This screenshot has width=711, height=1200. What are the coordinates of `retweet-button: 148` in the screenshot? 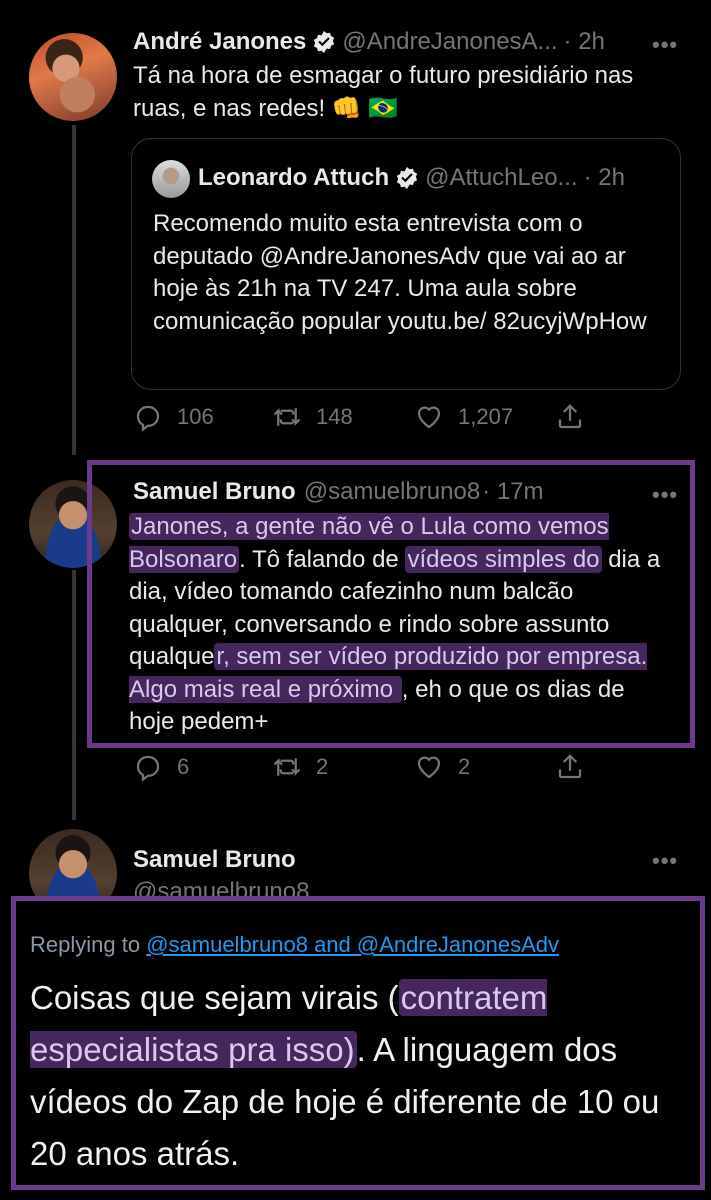 It's located at (312, 417).